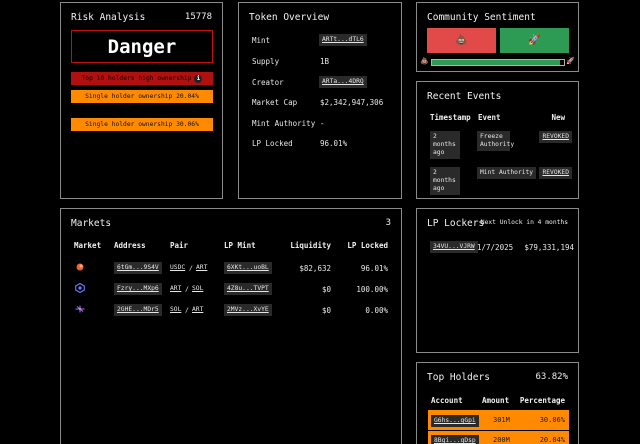  I want to click on holder-percentage: 20.04%, so click(552, 440).